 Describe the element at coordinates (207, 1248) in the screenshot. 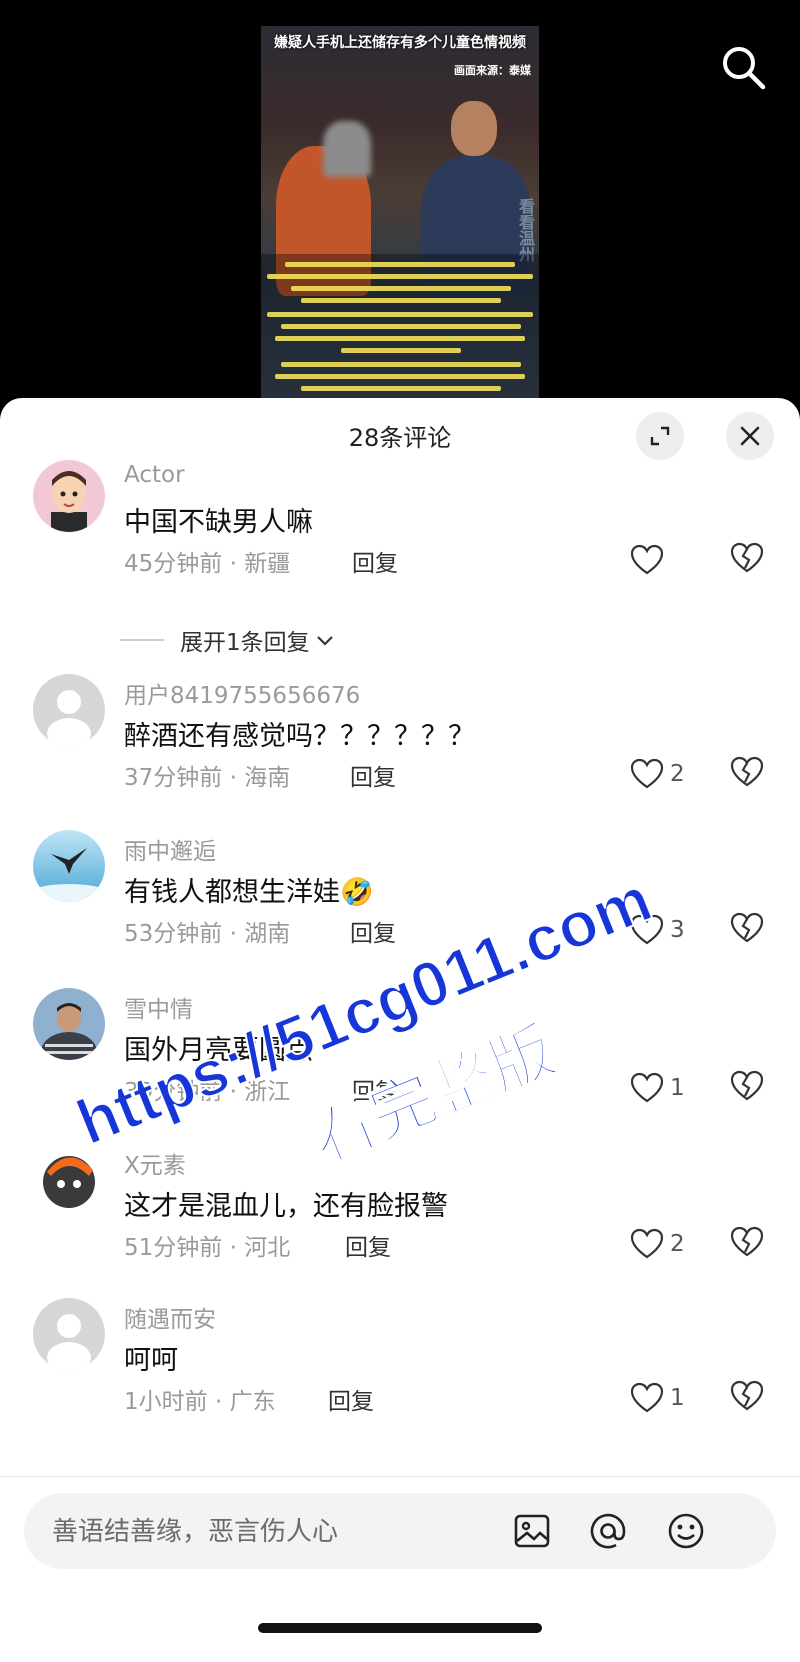

I see `comment-meta: 51分钟前 · 河北` at that location.